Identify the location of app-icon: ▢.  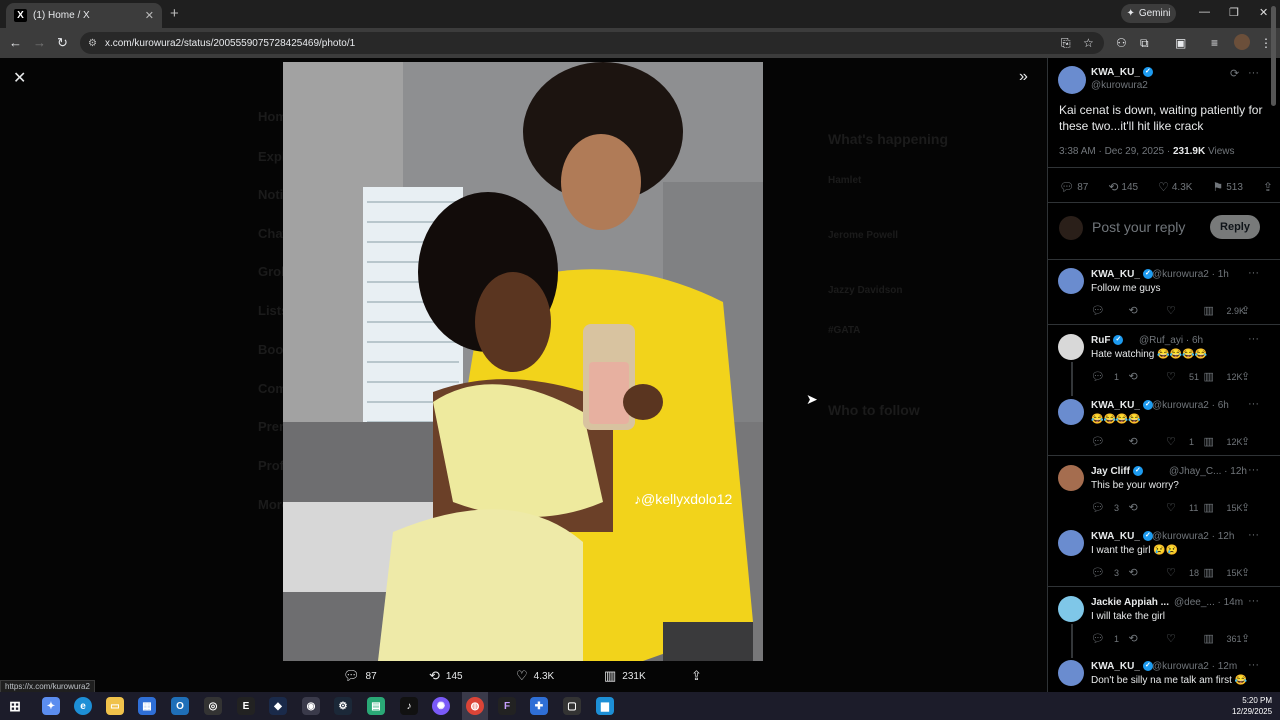
(572, 706).